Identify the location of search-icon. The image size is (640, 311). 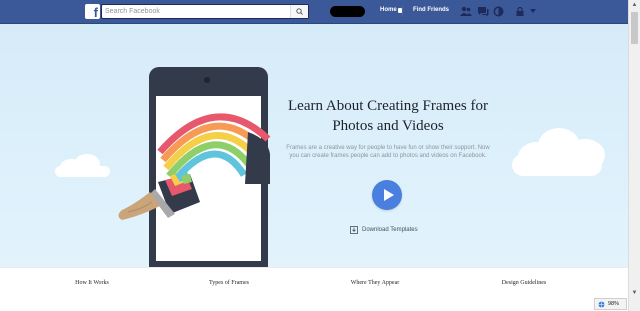
(299, 11).